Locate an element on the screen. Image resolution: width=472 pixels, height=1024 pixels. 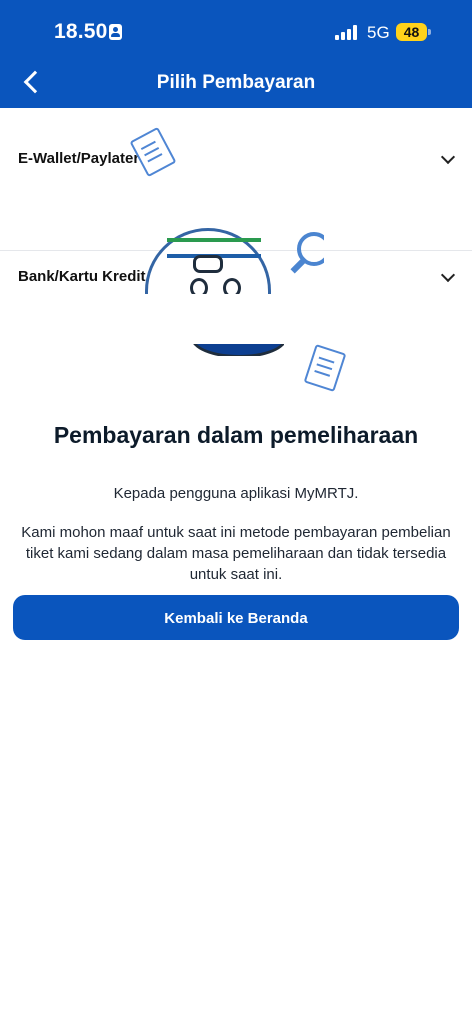
back-to-home-button: Kembali ke Beranda is located at coordinates (236, 617).